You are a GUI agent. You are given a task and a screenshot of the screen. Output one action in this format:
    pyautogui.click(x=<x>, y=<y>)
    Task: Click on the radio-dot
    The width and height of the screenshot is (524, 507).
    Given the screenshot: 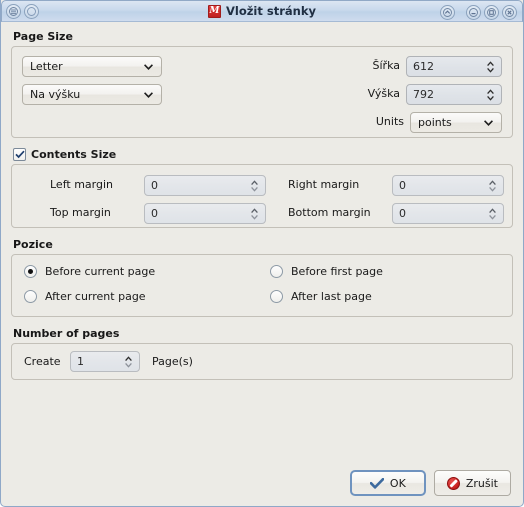 What is the action you would take?
    pyautogui.click(x=30, y=271)
    